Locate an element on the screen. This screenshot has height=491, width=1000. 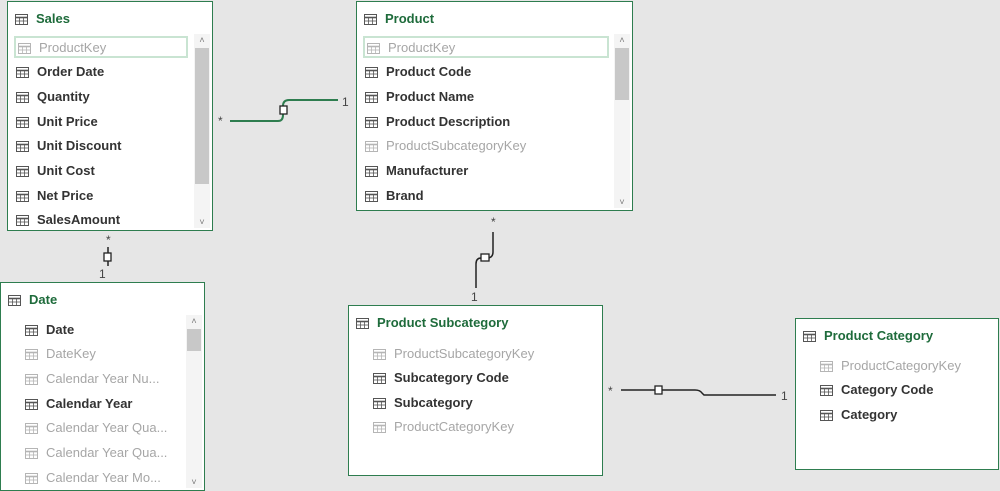
relationship-product-subcategory: * 1 is located at coordinates (483, 259).